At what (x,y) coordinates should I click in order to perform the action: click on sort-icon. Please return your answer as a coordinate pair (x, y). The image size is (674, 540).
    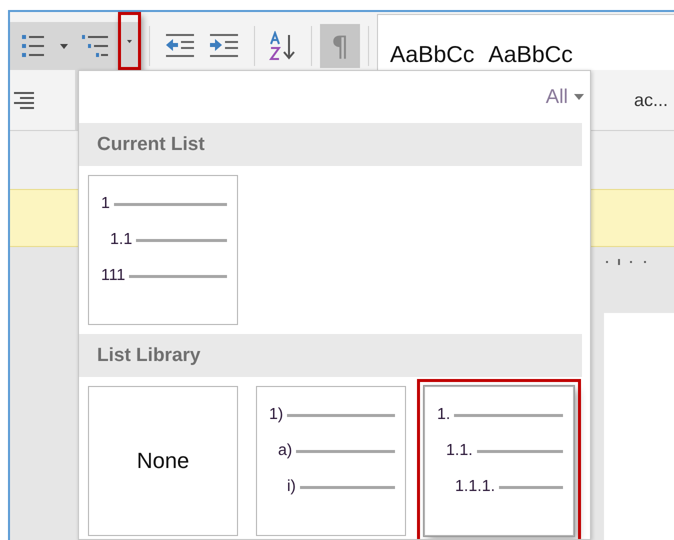
    Looking at the image, I should click on (283, 46).